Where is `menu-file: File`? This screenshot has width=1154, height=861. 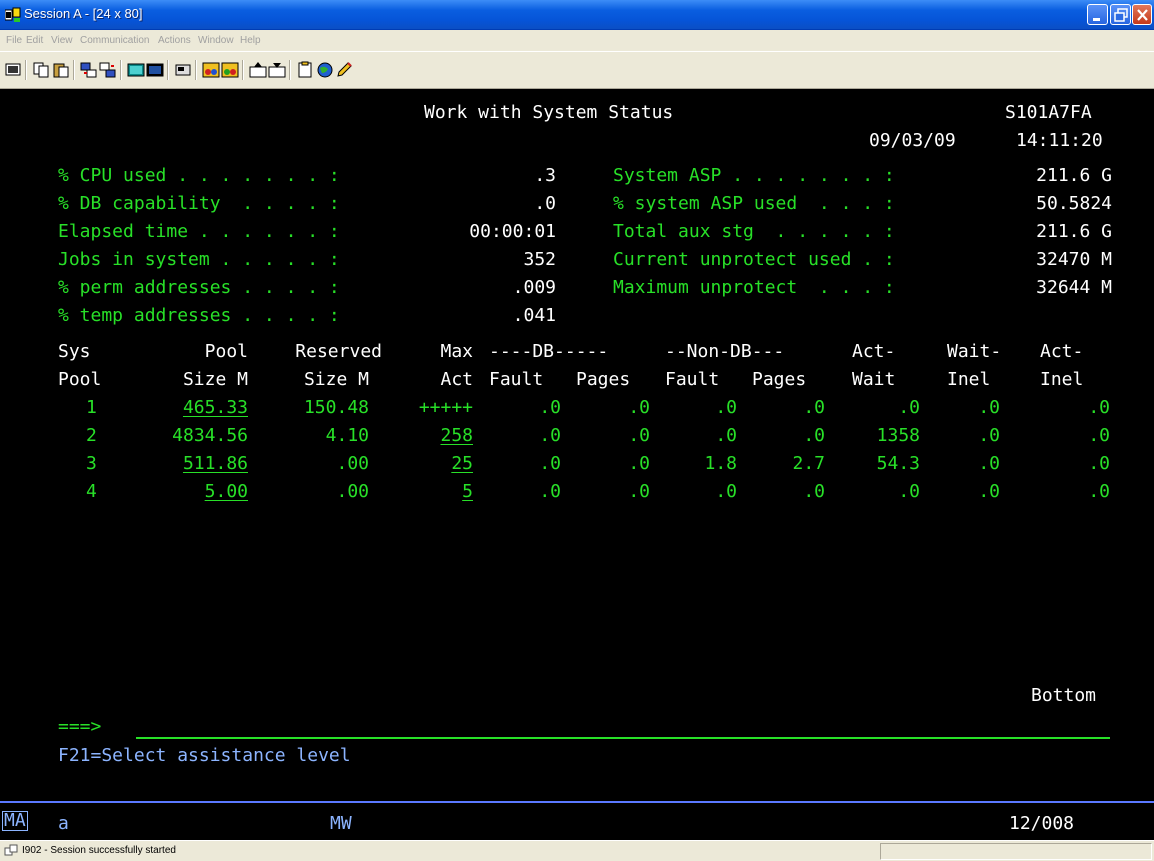 menu-file: File is located at coordinates (14, 40).